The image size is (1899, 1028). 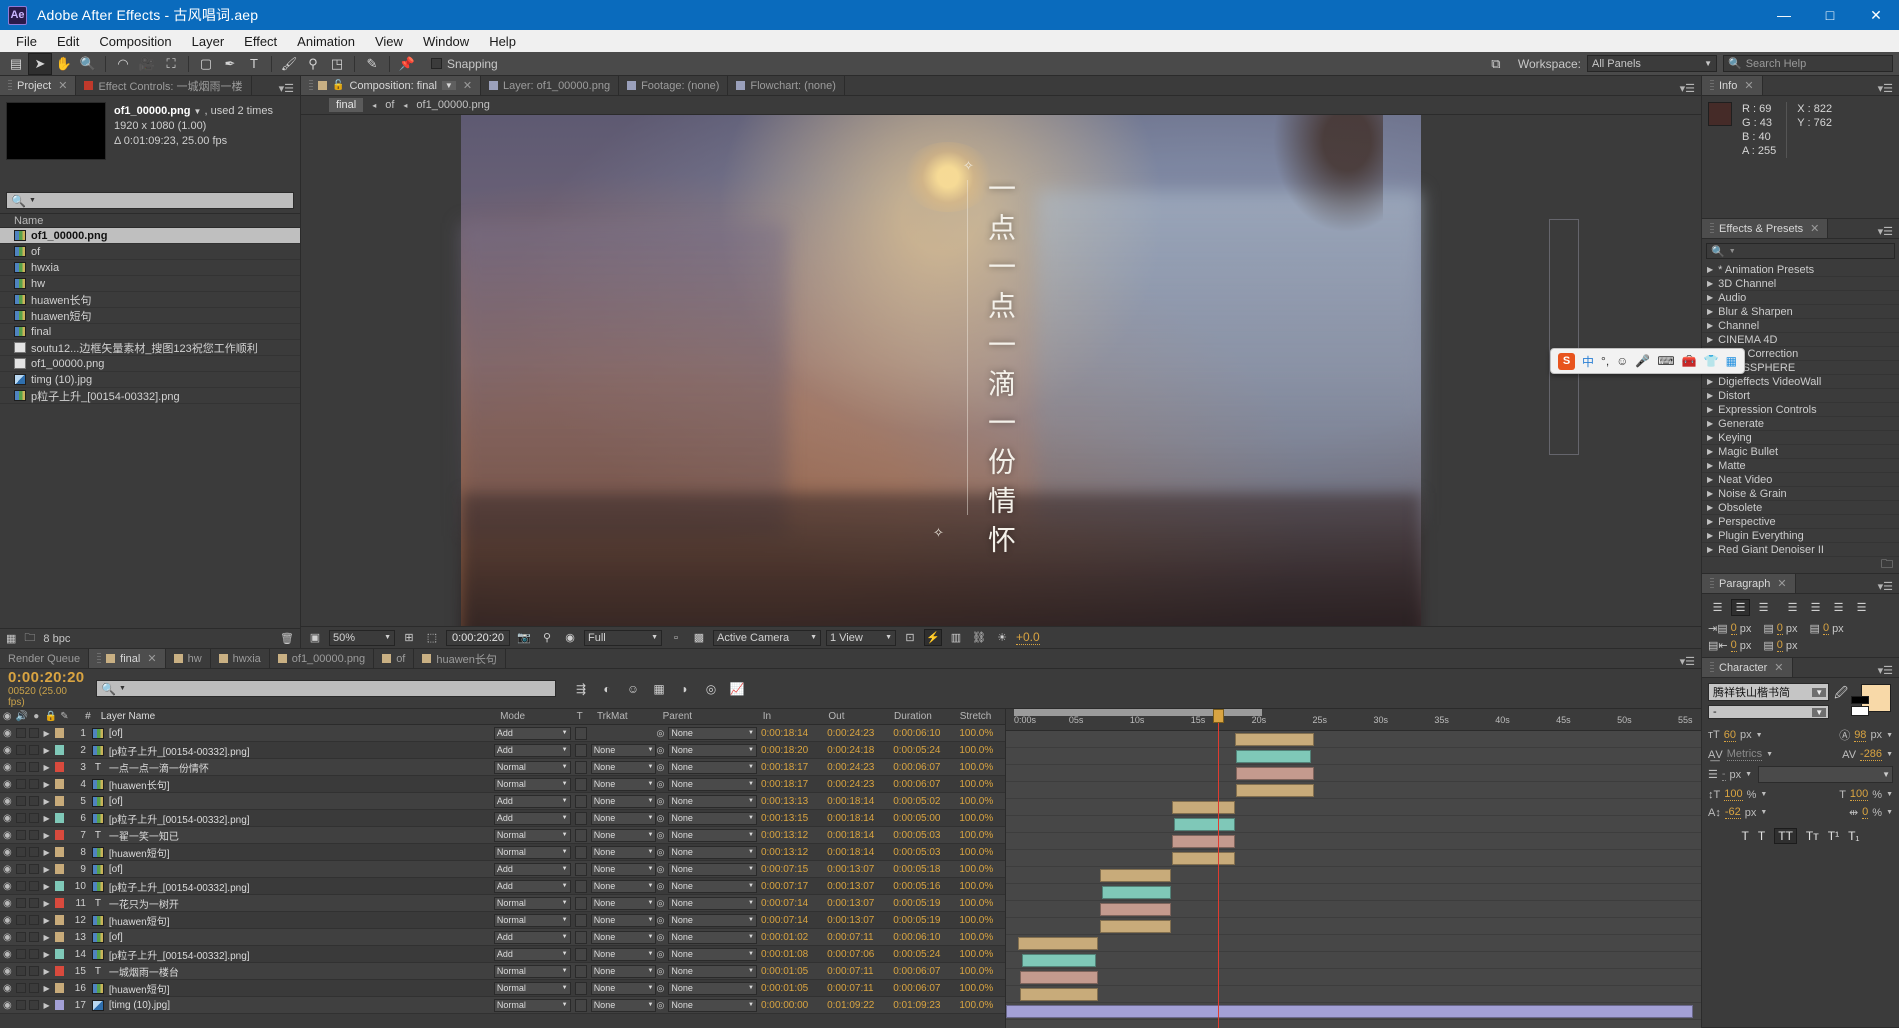 I want to click on layer-in-point: 0:00:07:17, so click(x=790, y=886).